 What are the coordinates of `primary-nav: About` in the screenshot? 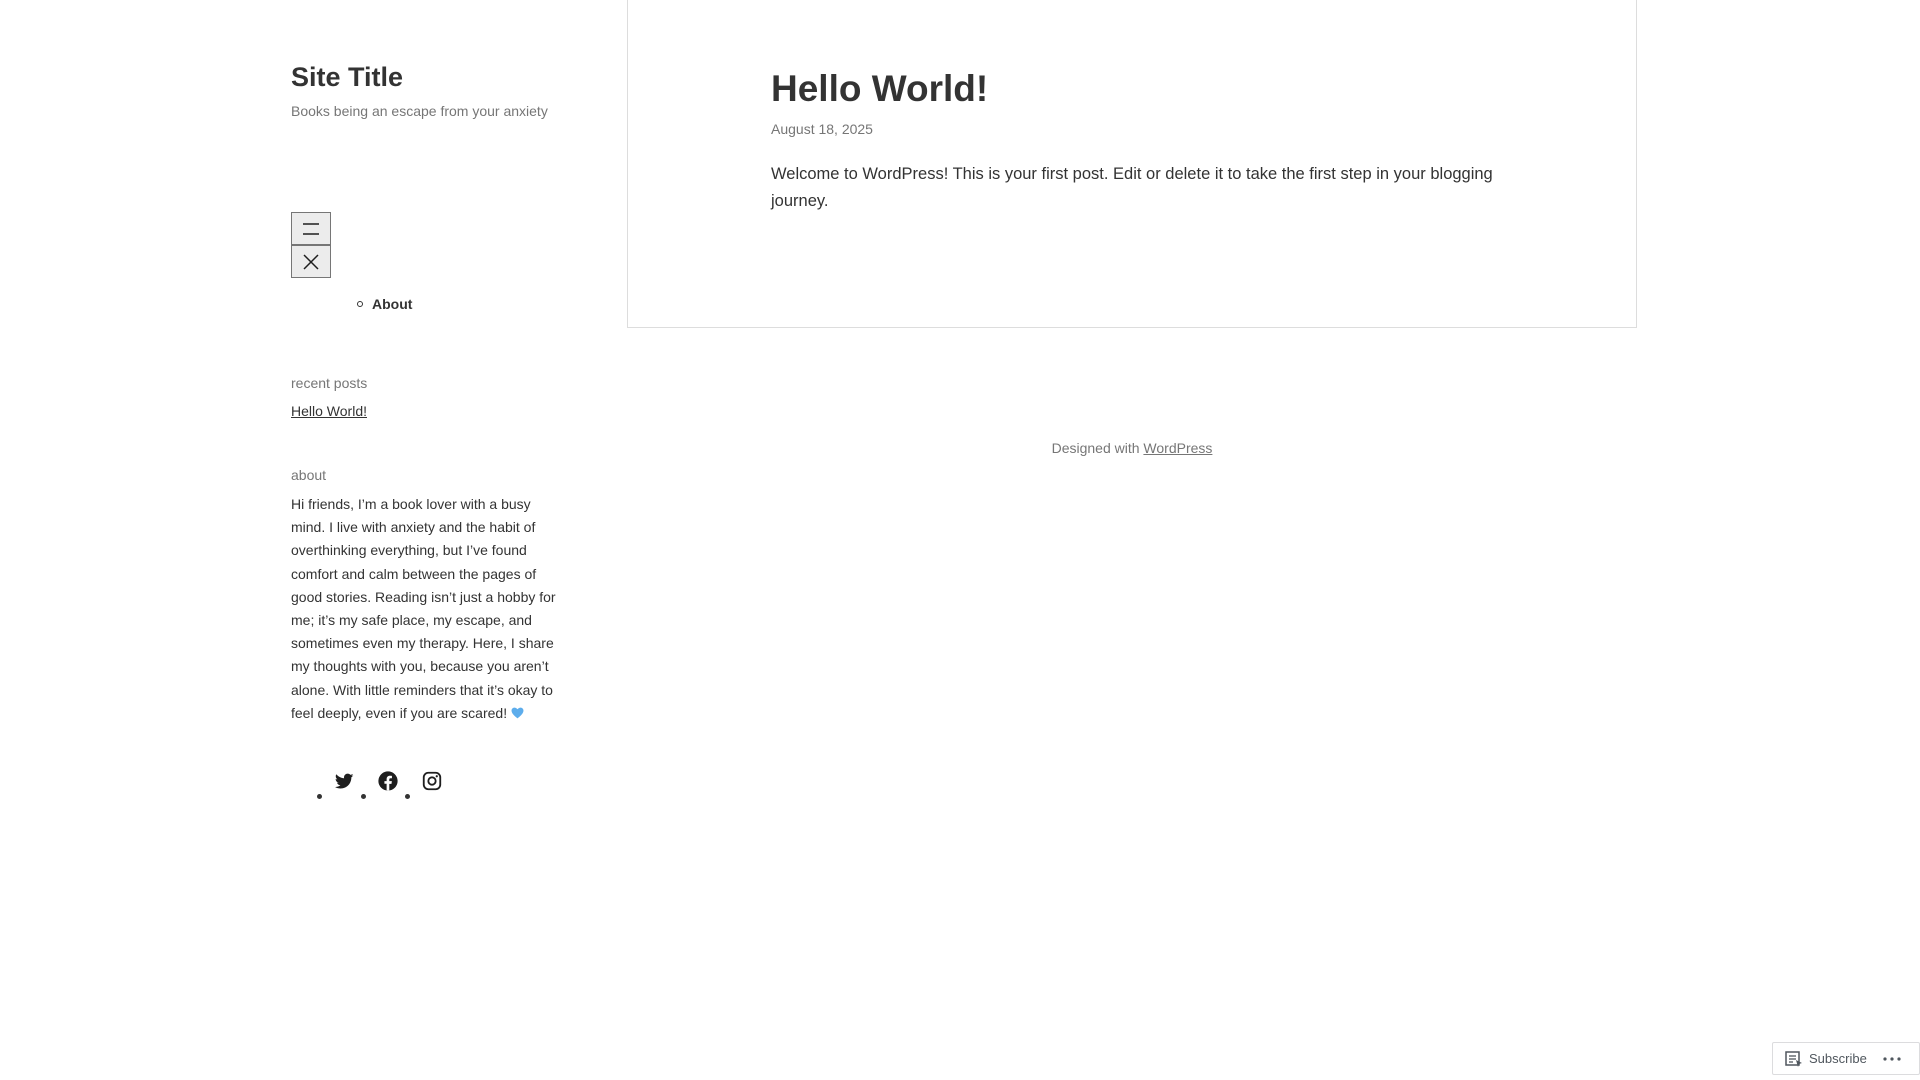 It's located at (383, 304).